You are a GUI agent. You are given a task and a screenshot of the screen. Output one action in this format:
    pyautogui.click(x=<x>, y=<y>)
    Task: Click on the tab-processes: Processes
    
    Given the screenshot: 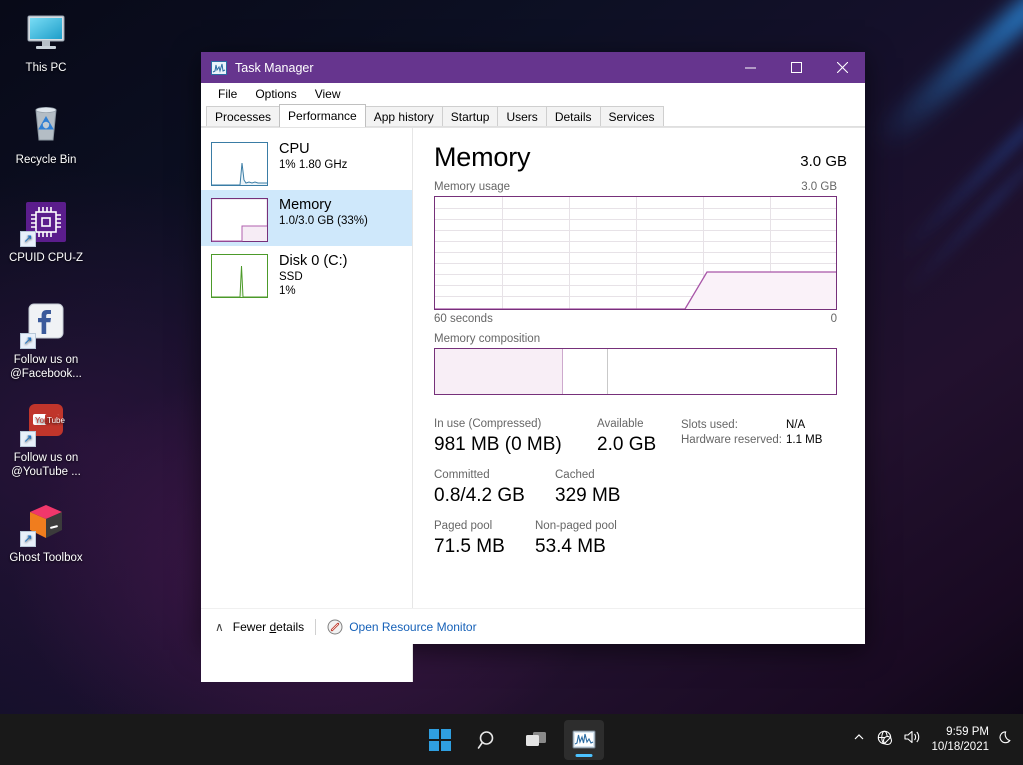 What is the action you would take?
    pyautogui.click(x=243, y=116)
    